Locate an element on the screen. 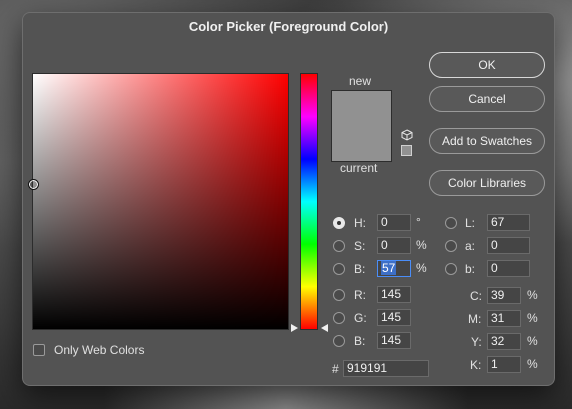 The height and width of the screenshot is (409, 572). cyan-unit: % is located at coordinates (532, 295).